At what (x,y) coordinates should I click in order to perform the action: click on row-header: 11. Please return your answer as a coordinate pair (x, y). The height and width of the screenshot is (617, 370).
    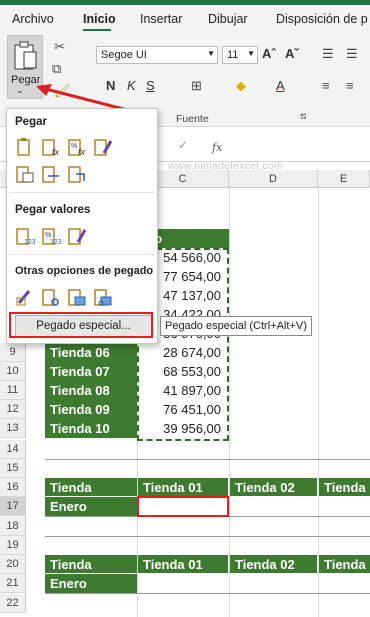
    Looking at the image, I should click on (13, 390).